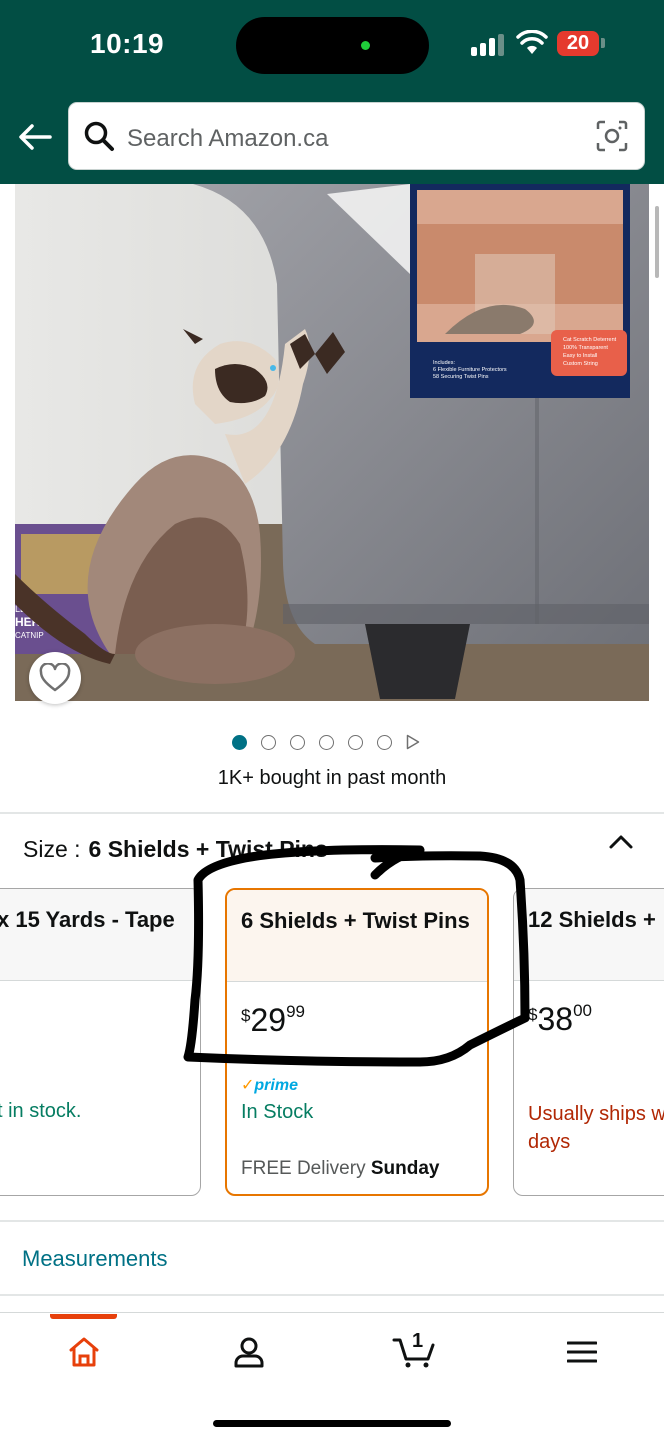 This screenshot has height=1440, width=664. Describe the element at coordinates (332, 92) in the screenshot. I see `app-header: 10:19 20 Search Amazon.ca` at that location.